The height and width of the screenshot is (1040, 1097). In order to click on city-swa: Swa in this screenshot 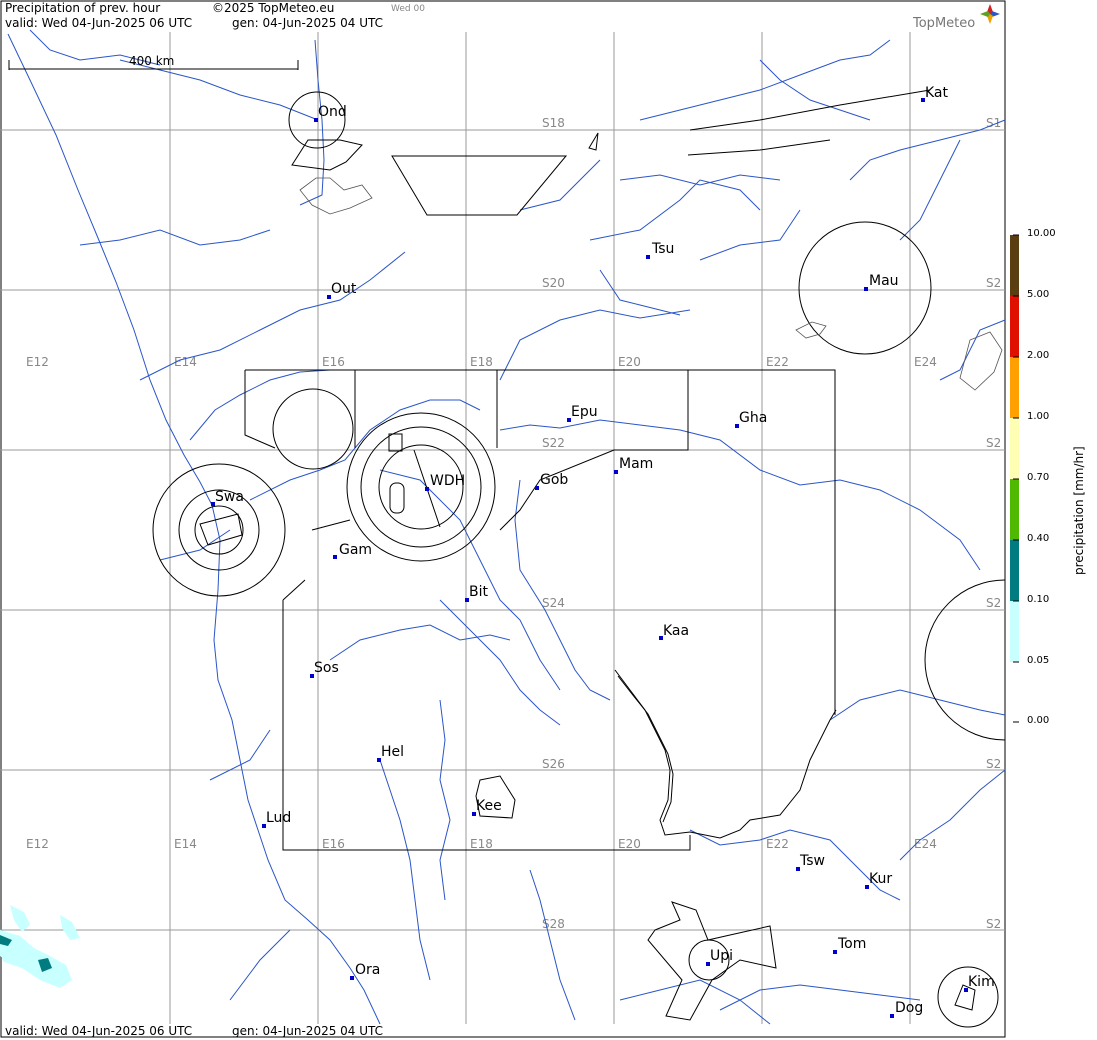, I will do `click(227, 497)`.